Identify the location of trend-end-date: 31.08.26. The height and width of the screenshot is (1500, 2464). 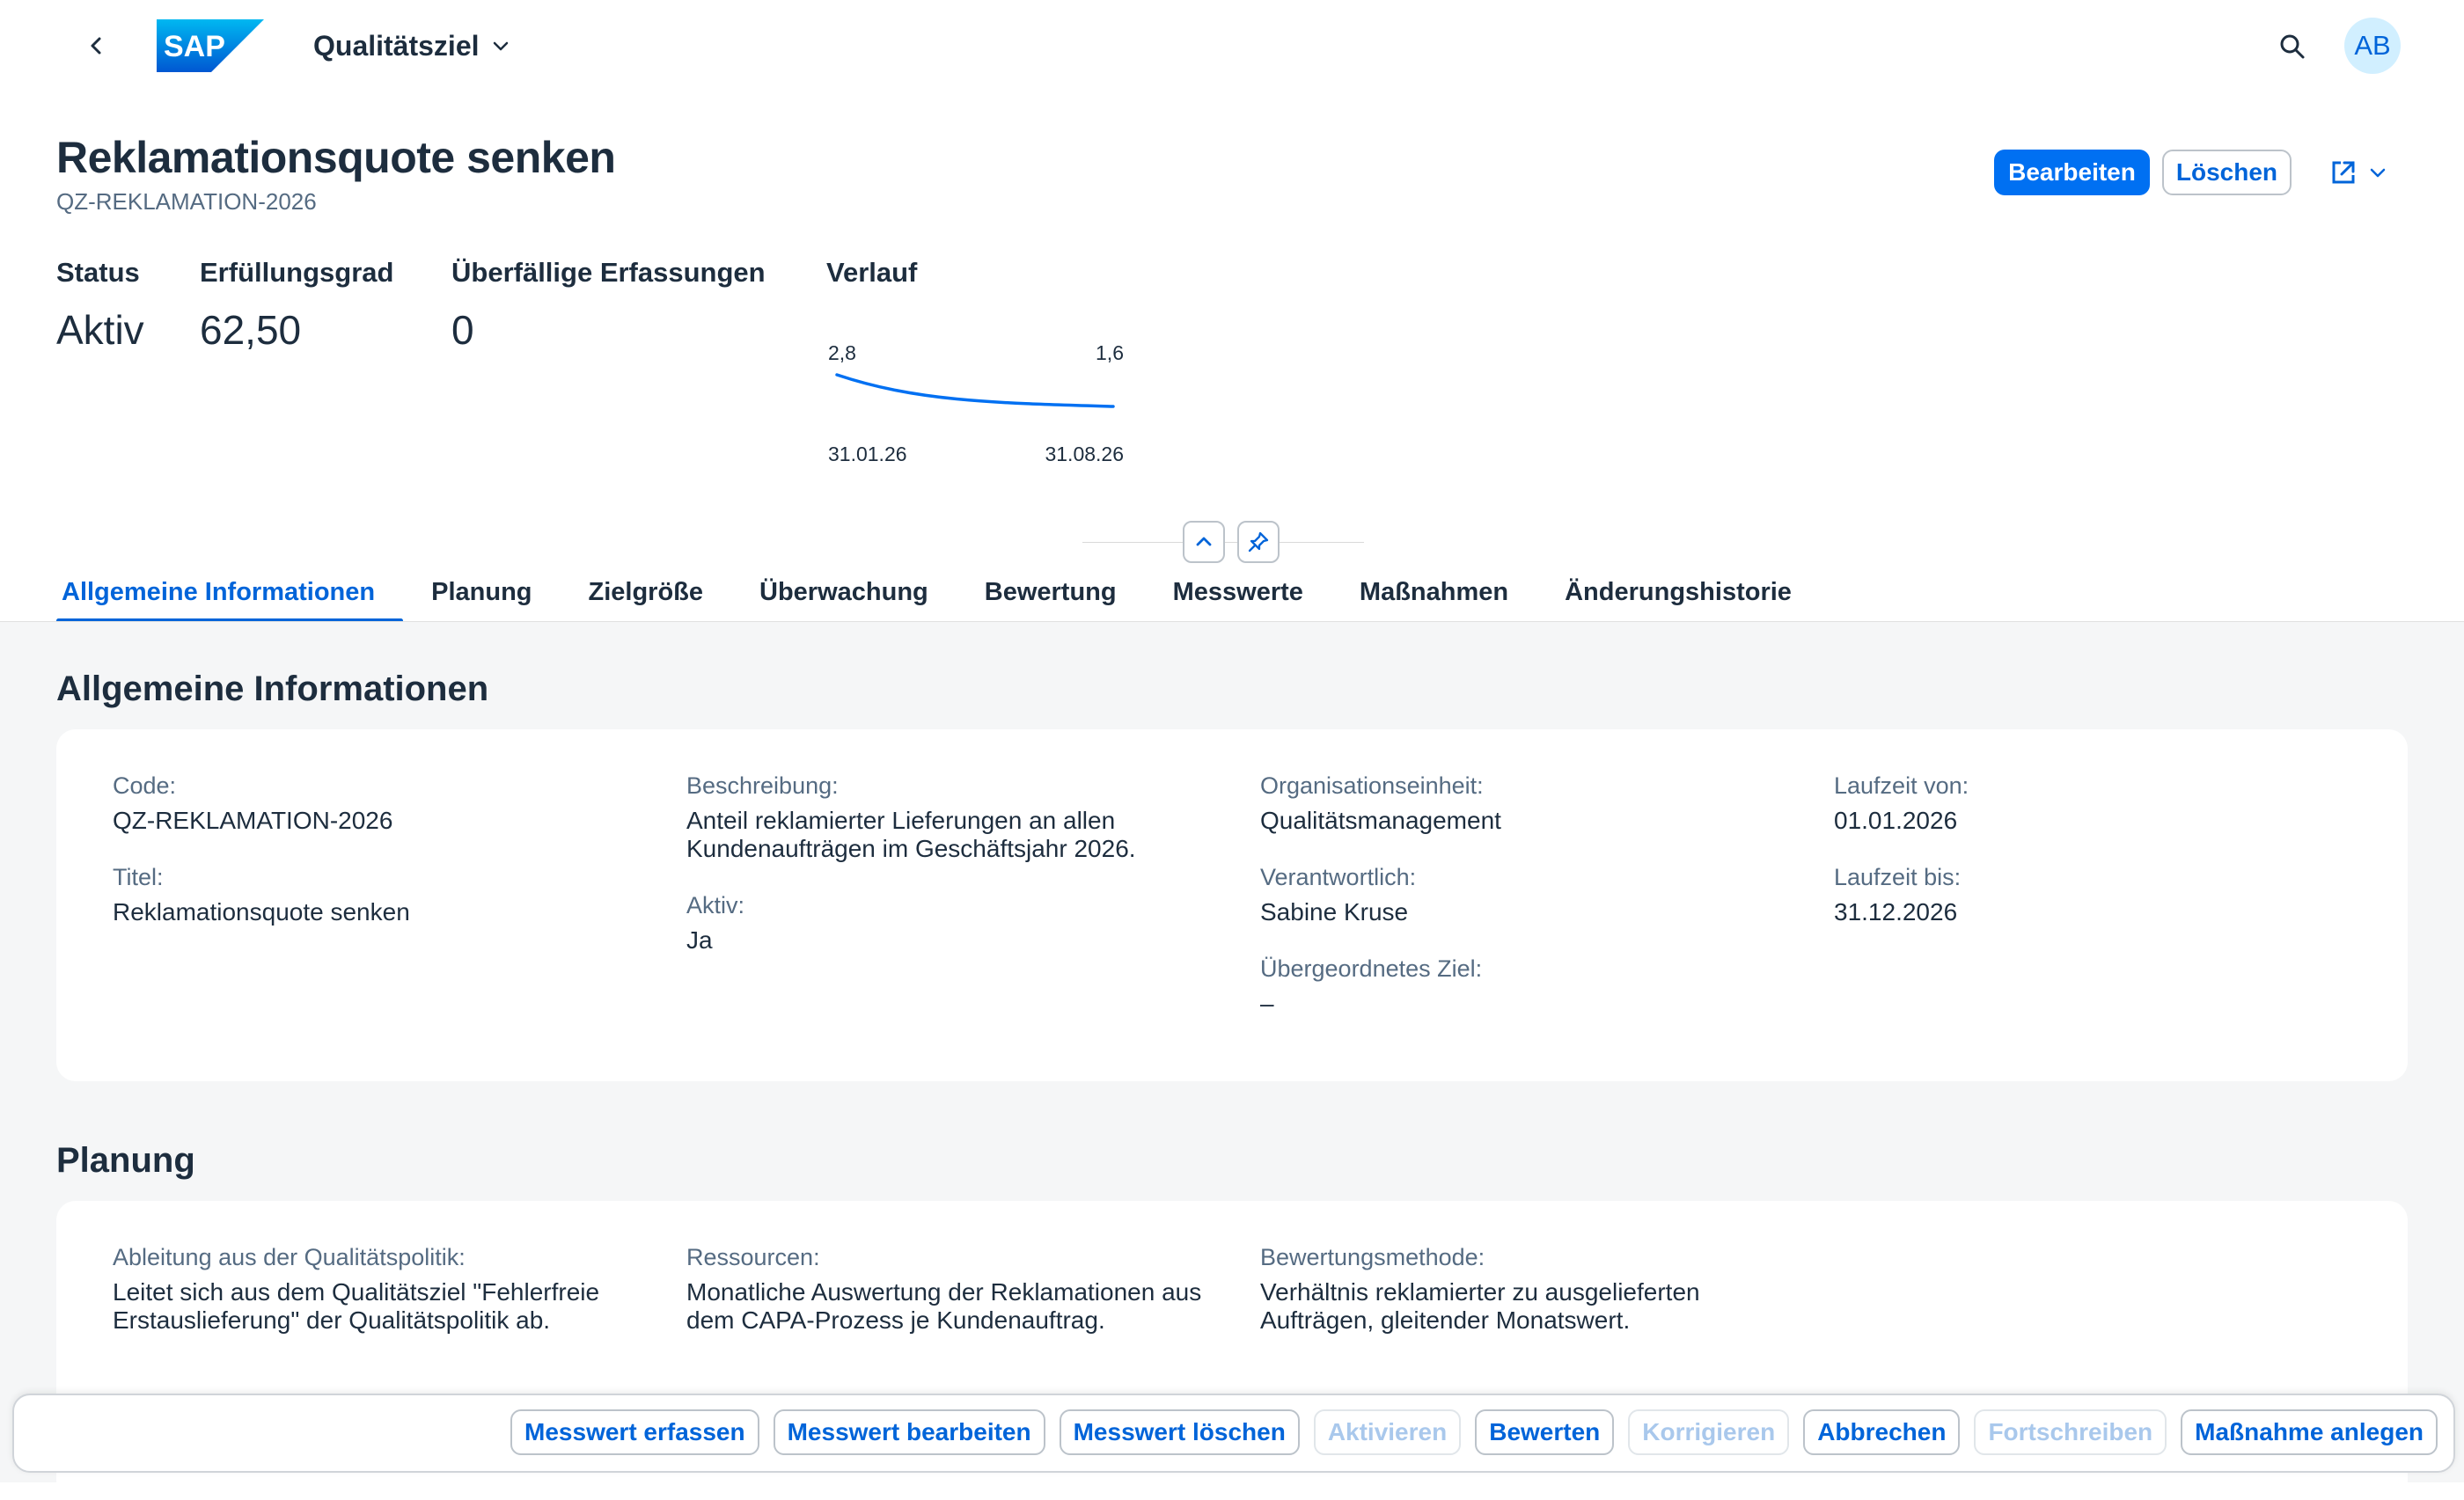
(1084, 454).